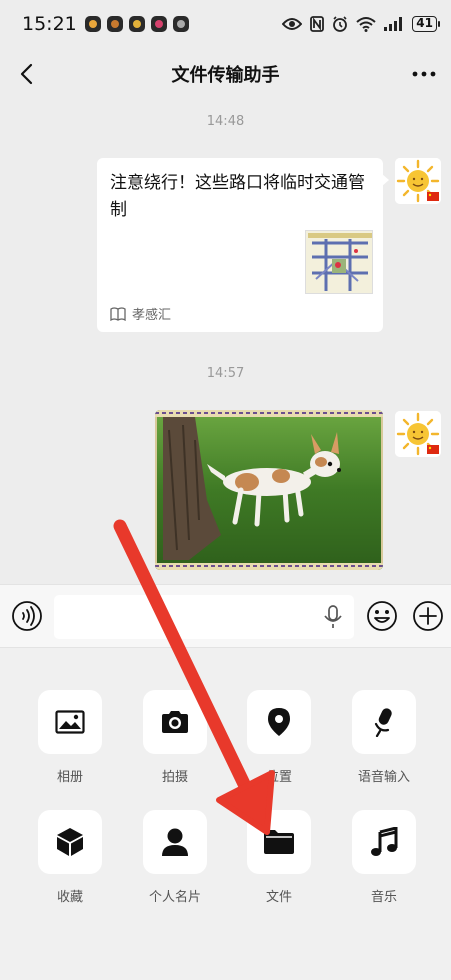 Image resolution: width=451 pixels, height=980 pixels. I want to click on status-indicators: 41, so click(361, 24).